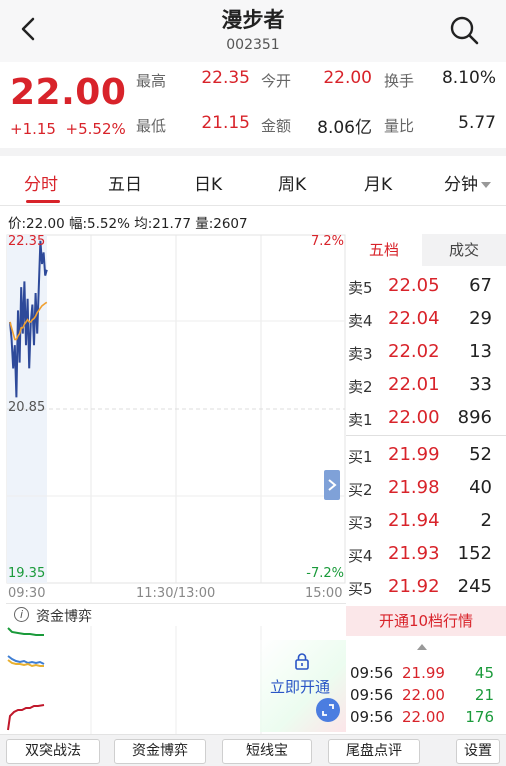 The image size is (506, 766). I want to click on tab-daily-k: 日K, so click(208, 182).